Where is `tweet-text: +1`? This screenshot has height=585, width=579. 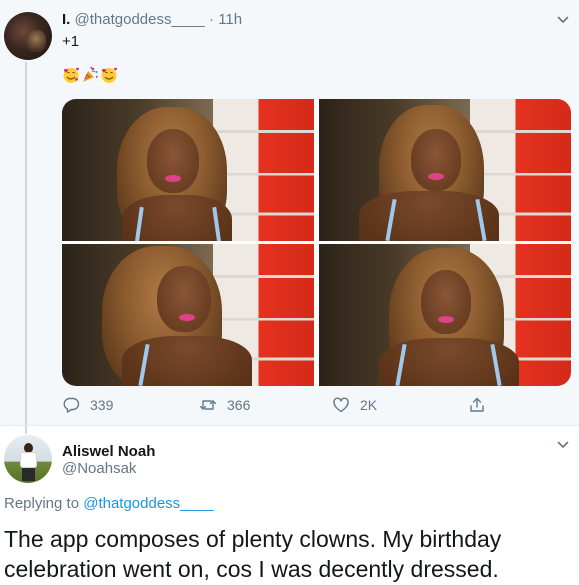
tweet-text: +1 is located at coordinates (71, 41).